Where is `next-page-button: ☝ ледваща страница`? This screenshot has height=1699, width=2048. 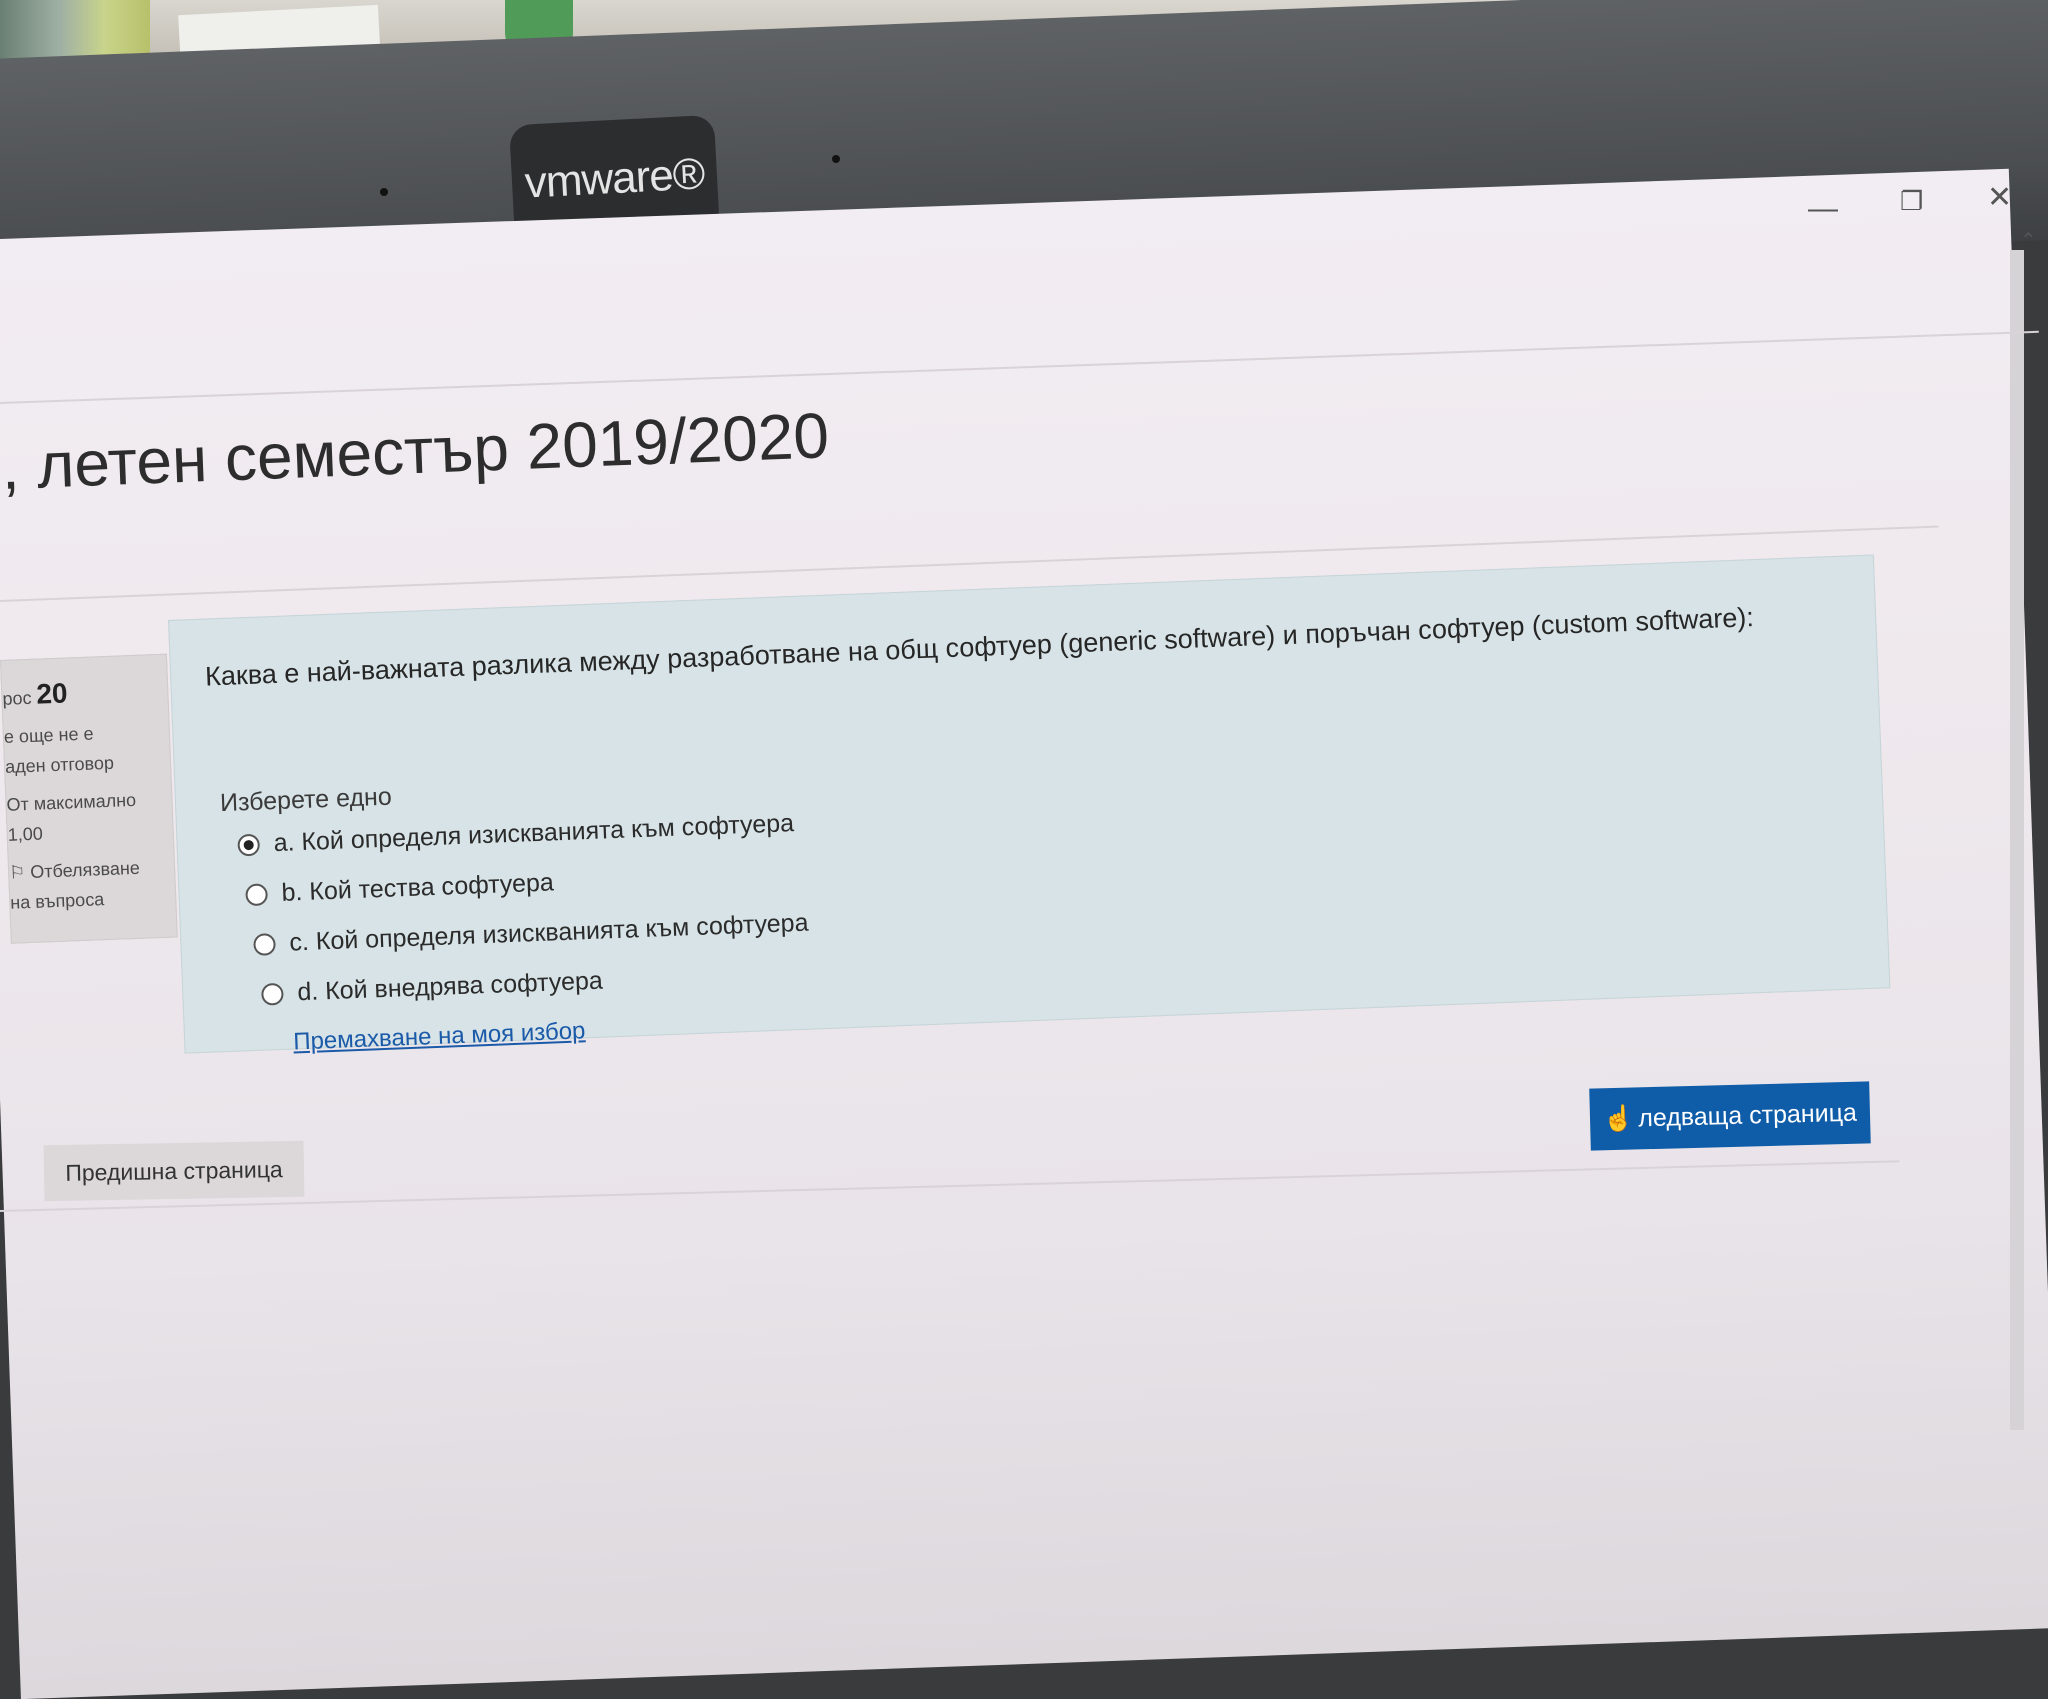
next-page-button: ☝ ледваща страница is located at coordinates (1730, 1116).